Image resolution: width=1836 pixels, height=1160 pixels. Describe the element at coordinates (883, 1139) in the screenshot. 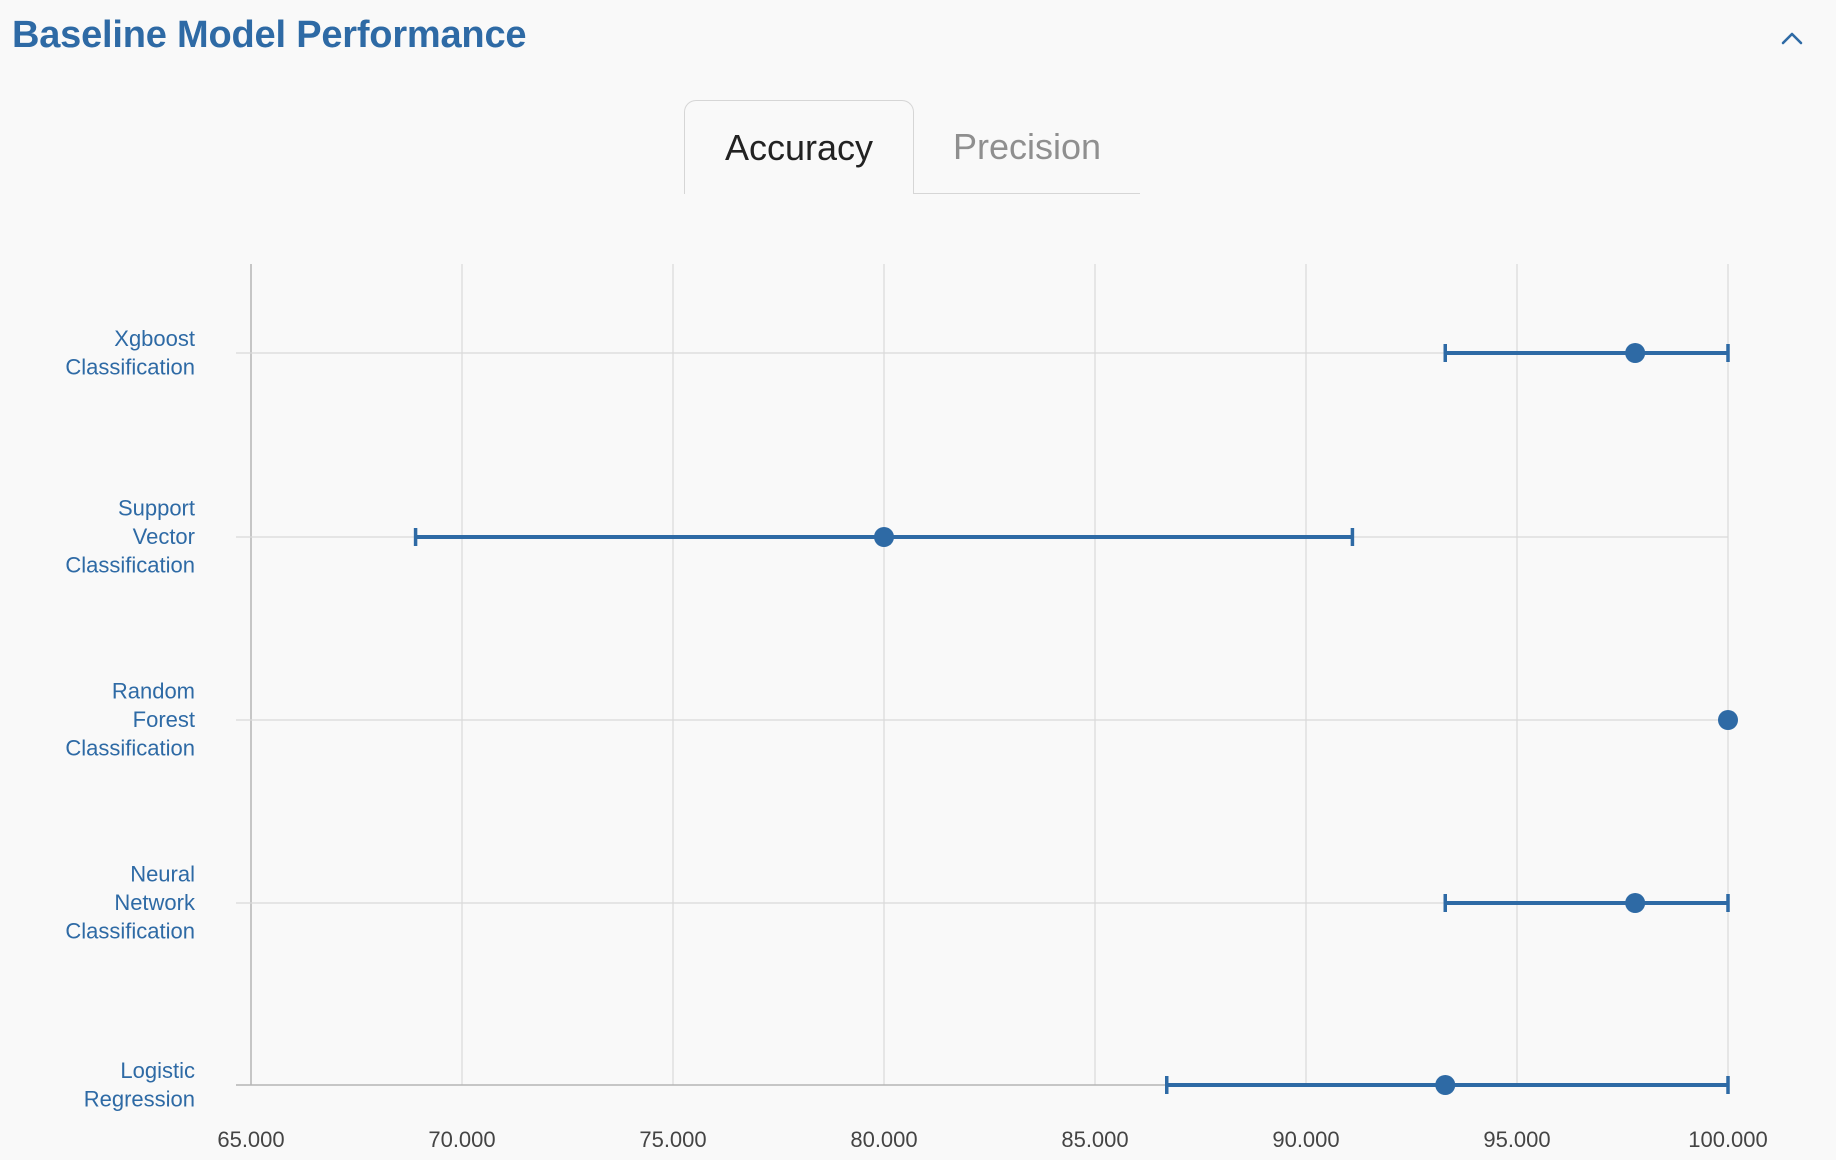

I see `x-tick-label: 80.000` at that location.